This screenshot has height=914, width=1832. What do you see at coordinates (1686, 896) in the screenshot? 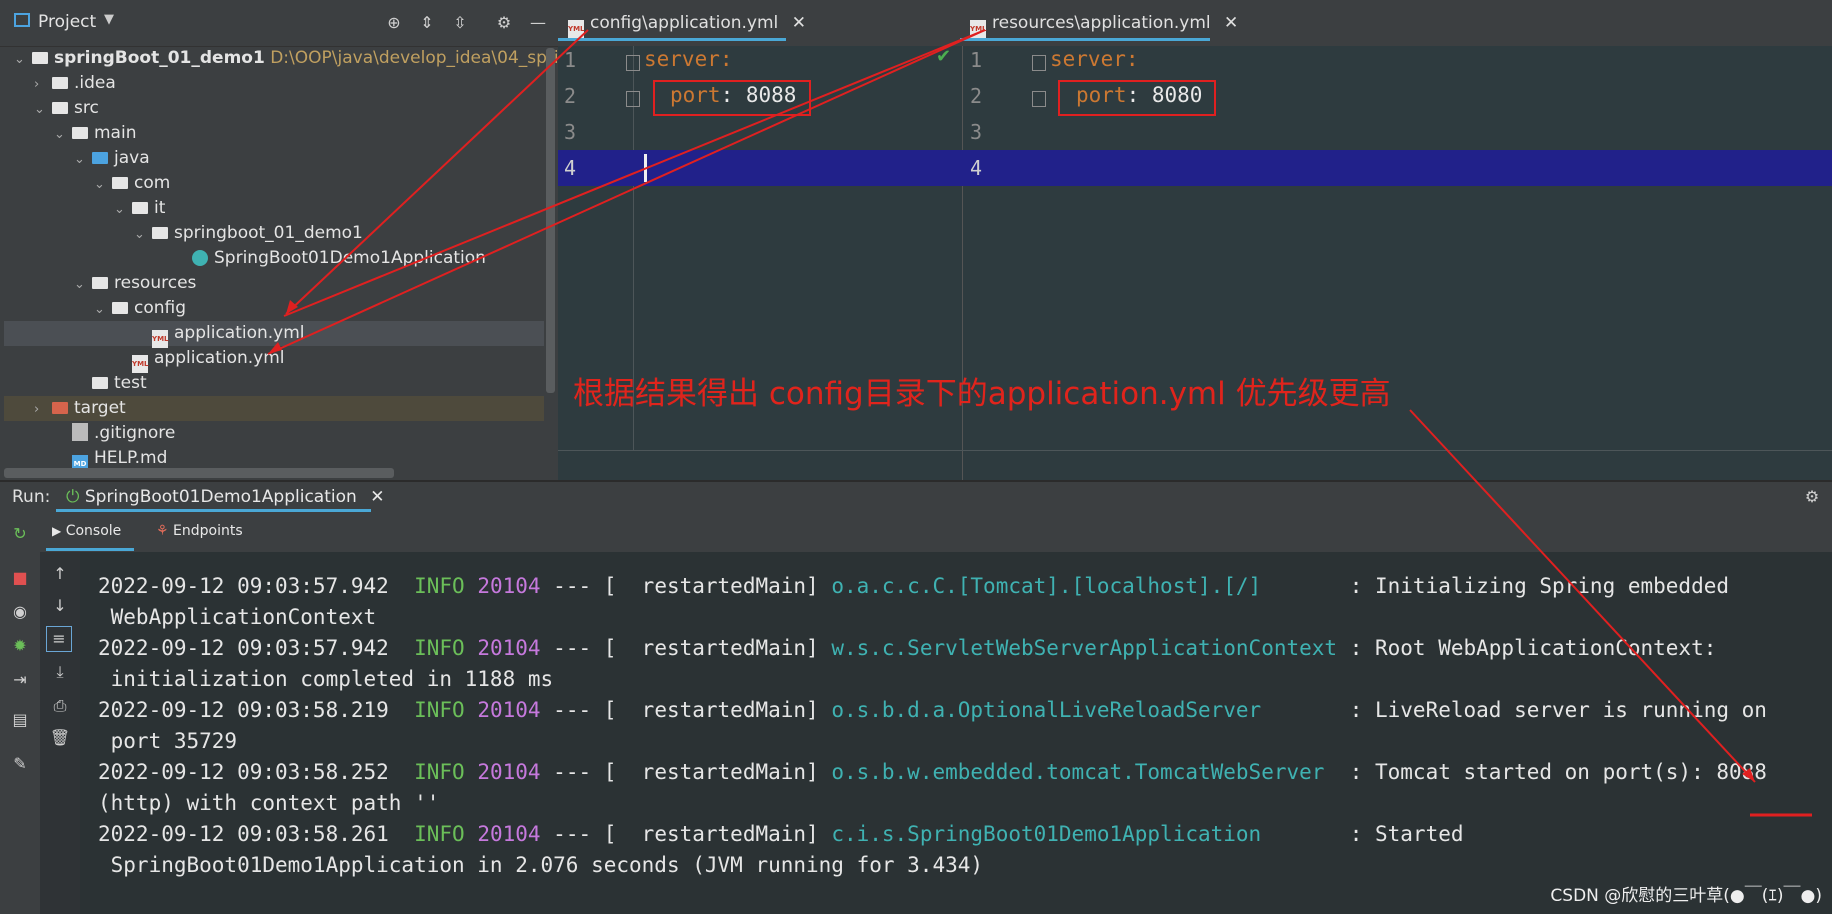
I see `watermark: CSDN @欣慰的三叶草(●￣(ｴ)￣●)` at bounding box center [1686, 896].